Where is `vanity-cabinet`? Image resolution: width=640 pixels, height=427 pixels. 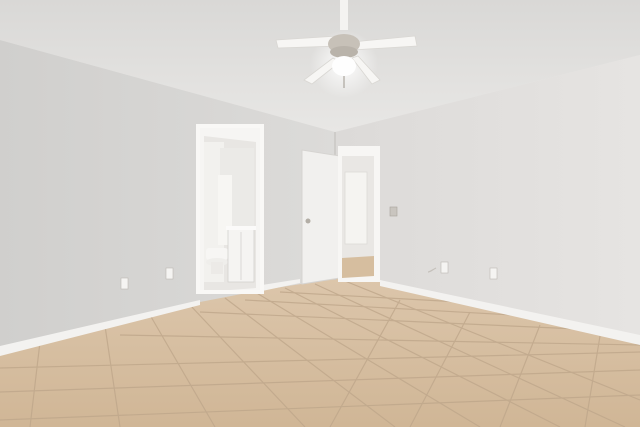
vanity-cabinet is located at coordinates (241, 254).